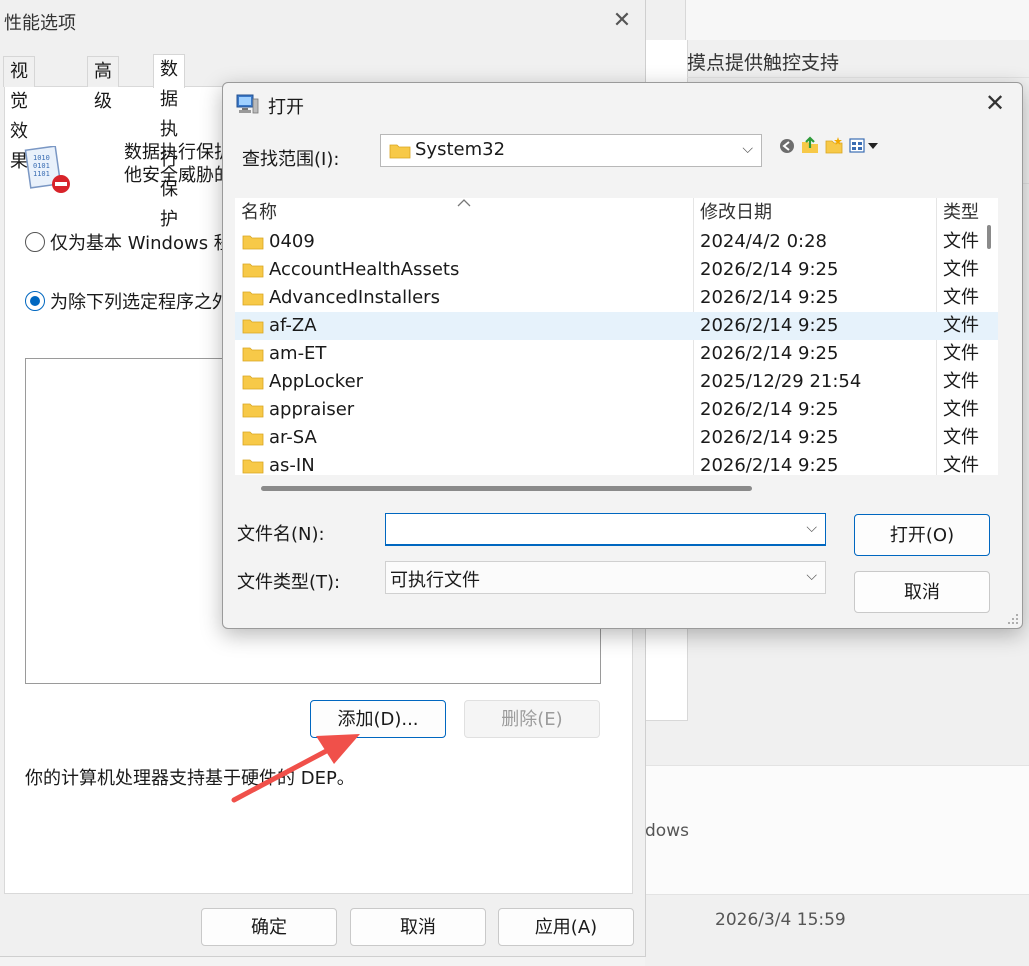 The image size is (1029, 966). I want to click on resize-grip-icon, so click(1013, 619).